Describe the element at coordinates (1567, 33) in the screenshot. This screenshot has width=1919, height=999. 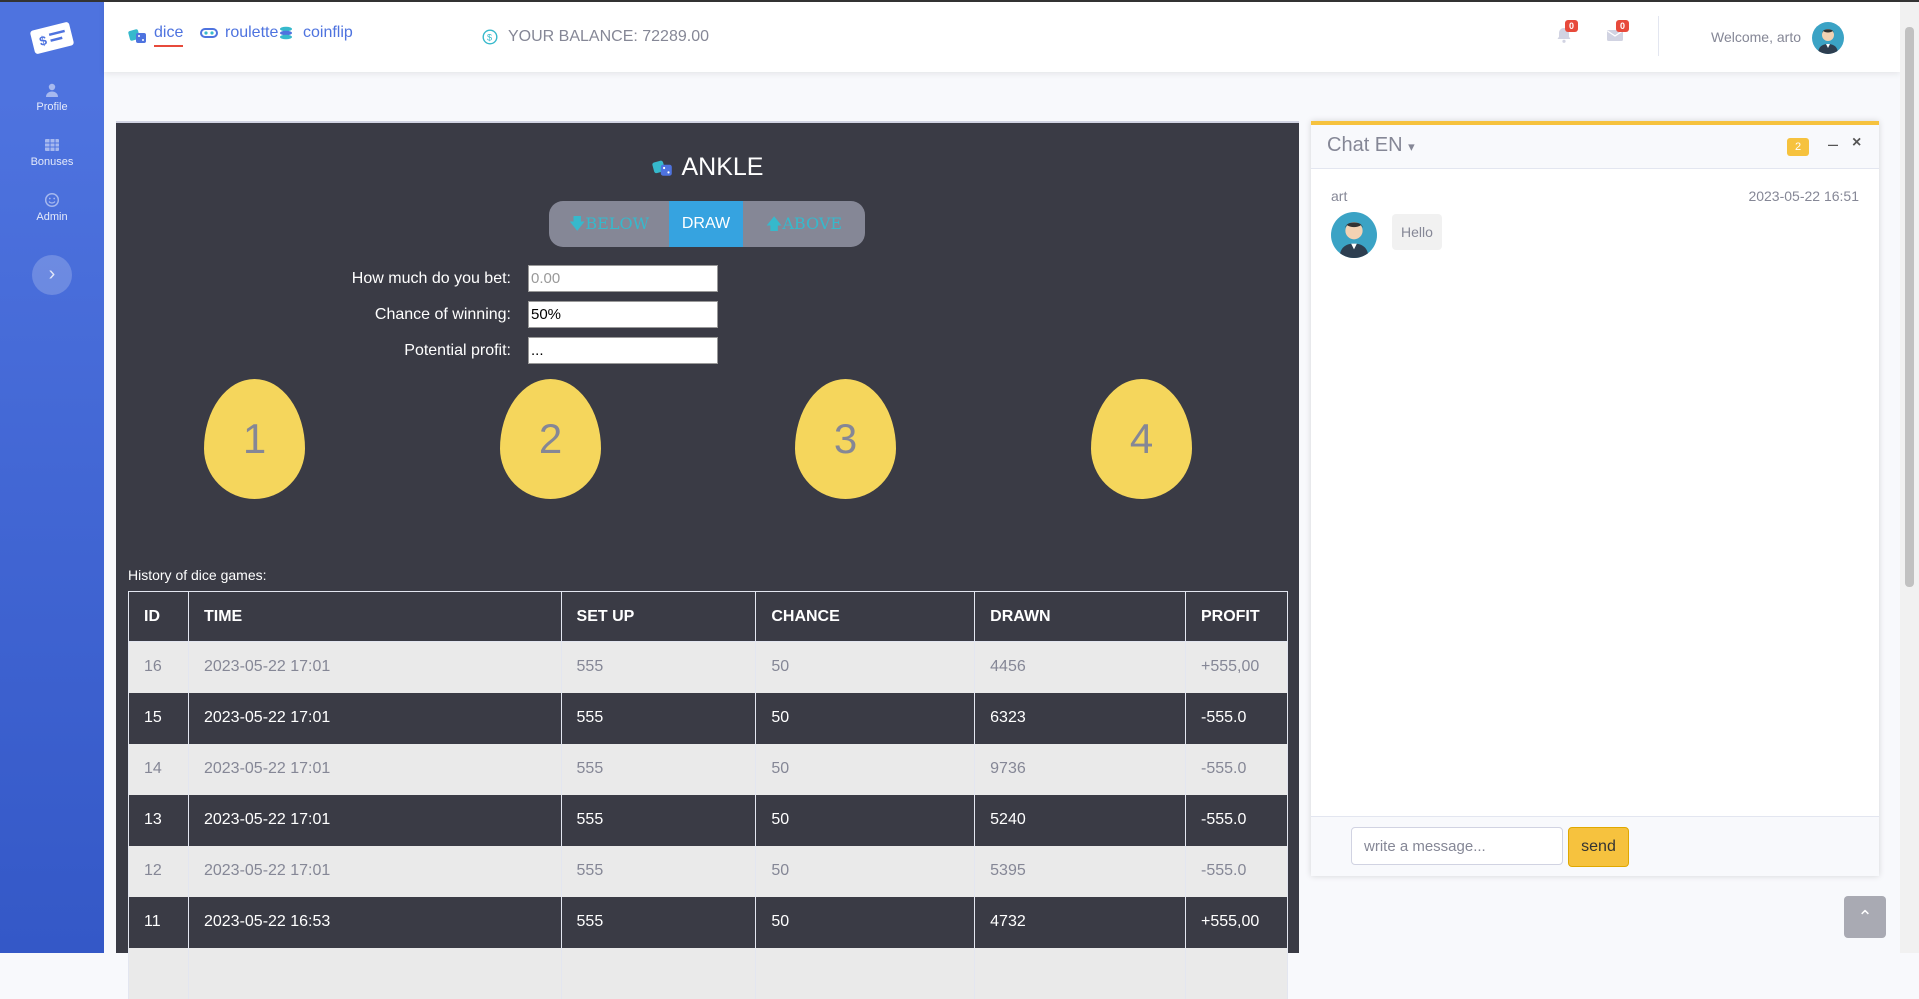
I see `notifications-button: 0` at that location.